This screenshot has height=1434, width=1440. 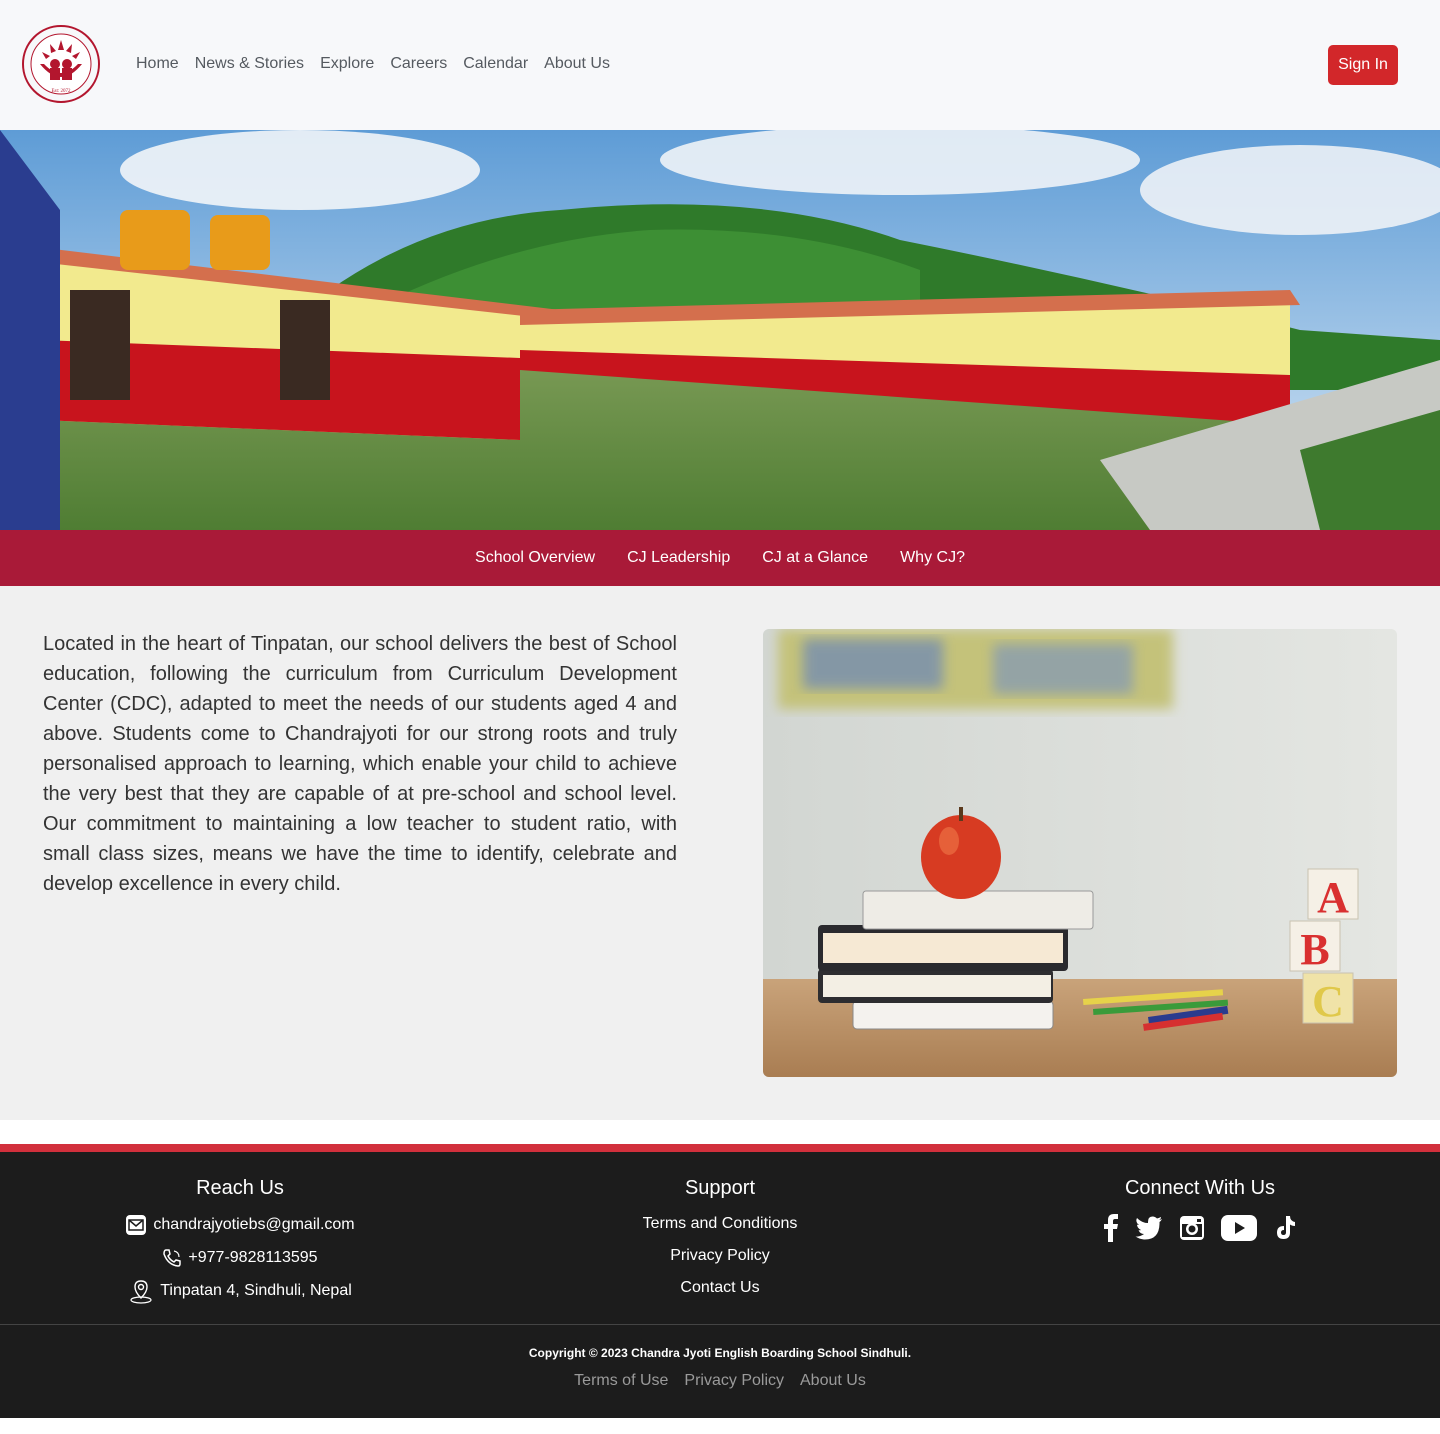 What do you see at coordinates (720, 1188) in the screenshot?
I see `support-title: Support` at bounding box center [720, 1188].